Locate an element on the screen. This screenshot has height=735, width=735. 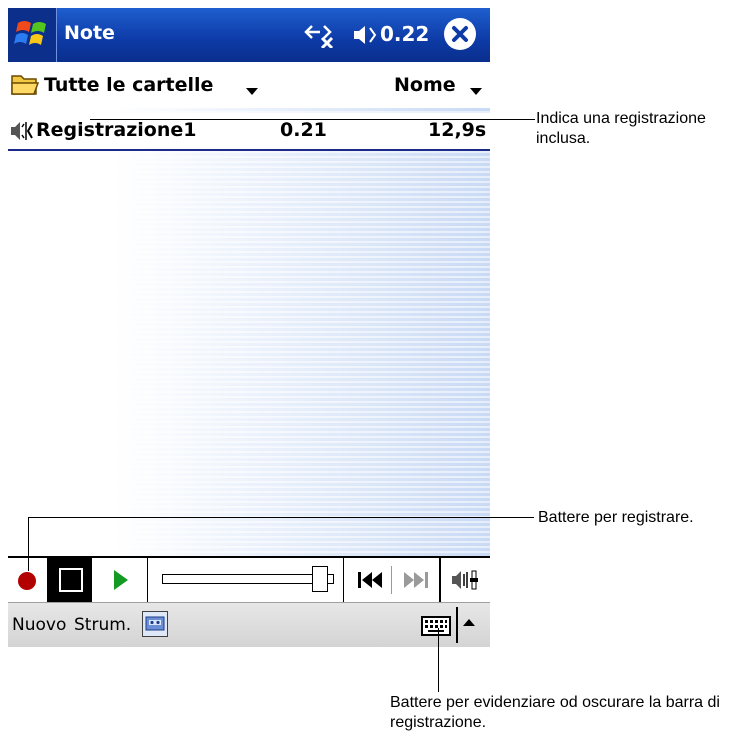
next-icon is located at coordinates (416, 580).